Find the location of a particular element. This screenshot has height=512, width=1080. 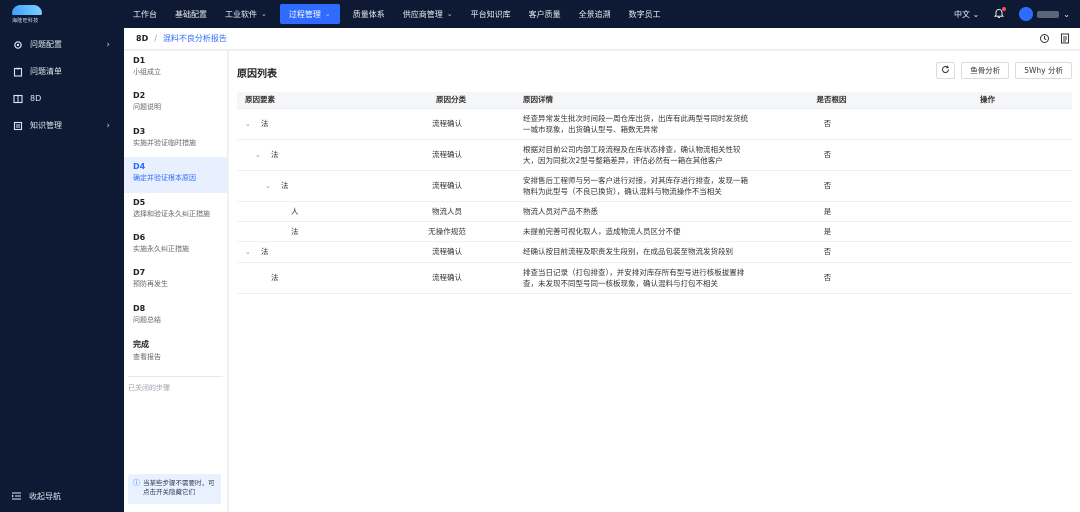

cell-category: 物流人员 is located at coordinates (451, 211).